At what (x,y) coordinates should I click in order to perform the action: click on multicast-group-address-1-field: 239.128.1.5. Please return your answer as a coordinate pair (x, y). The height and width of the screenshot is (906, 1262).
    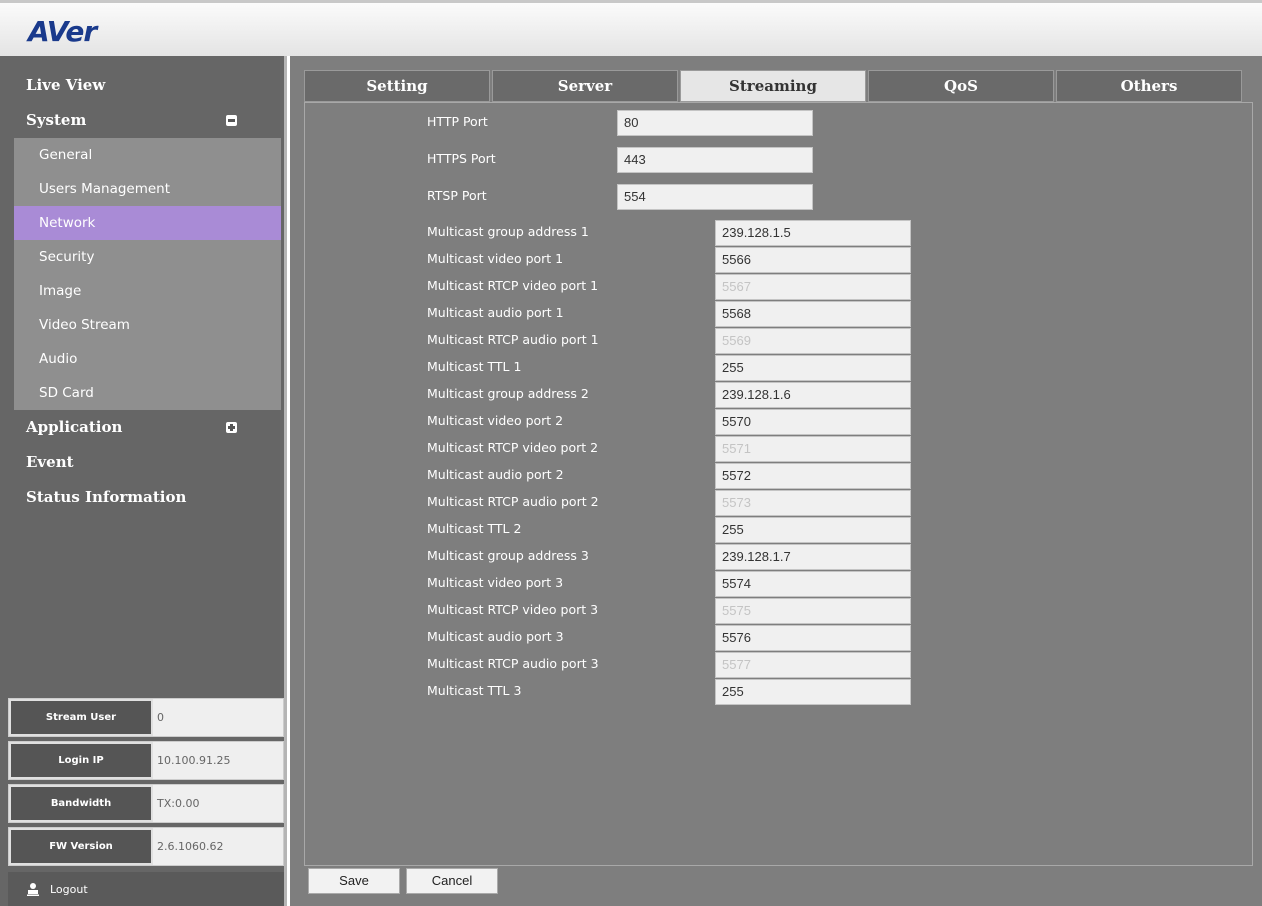
    Looking at the image, I should click on (813, 233).